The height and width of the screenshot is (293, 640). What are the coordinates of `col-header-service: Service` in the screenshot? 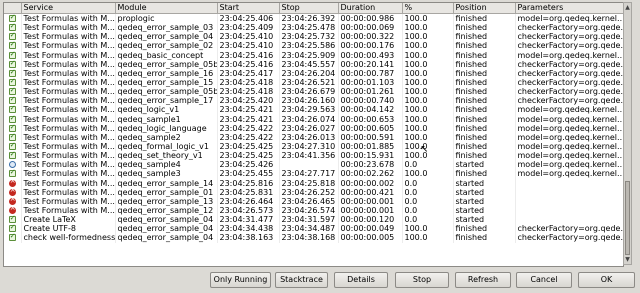 It's located at (68, 8).